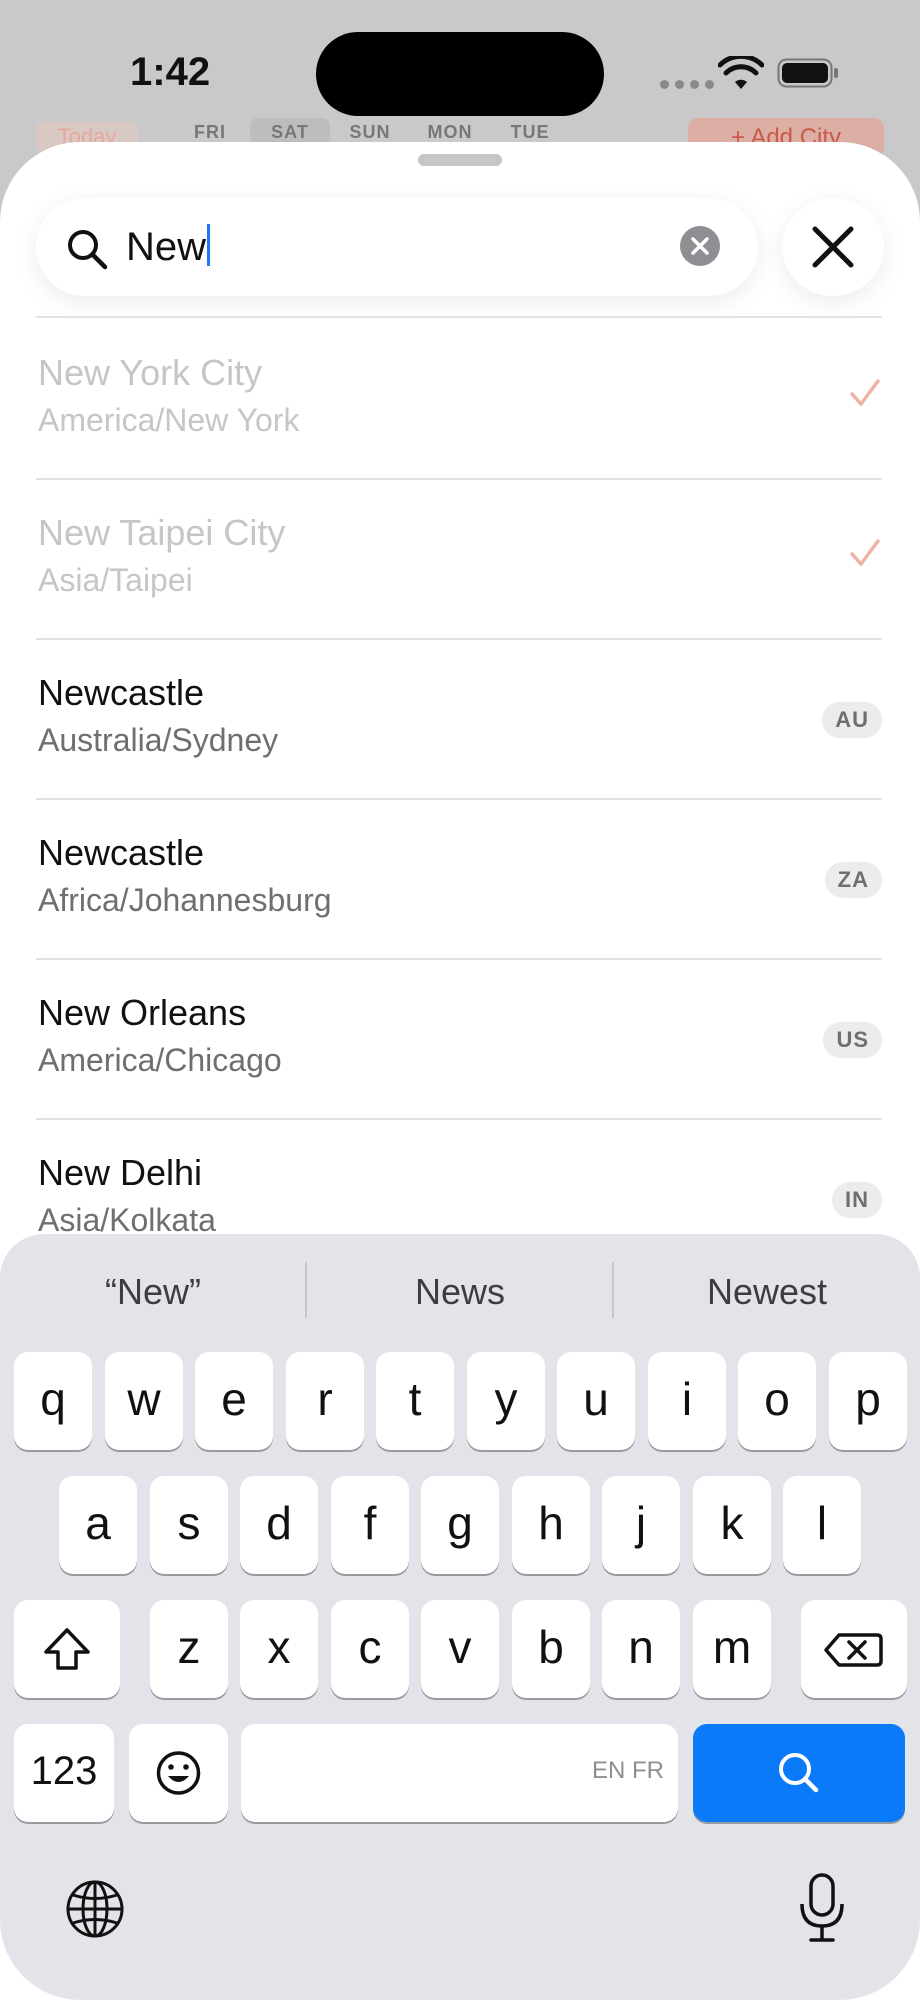 This screenshot has height=2000, width=920. I want to click on battery-icon, so click(807, 73).